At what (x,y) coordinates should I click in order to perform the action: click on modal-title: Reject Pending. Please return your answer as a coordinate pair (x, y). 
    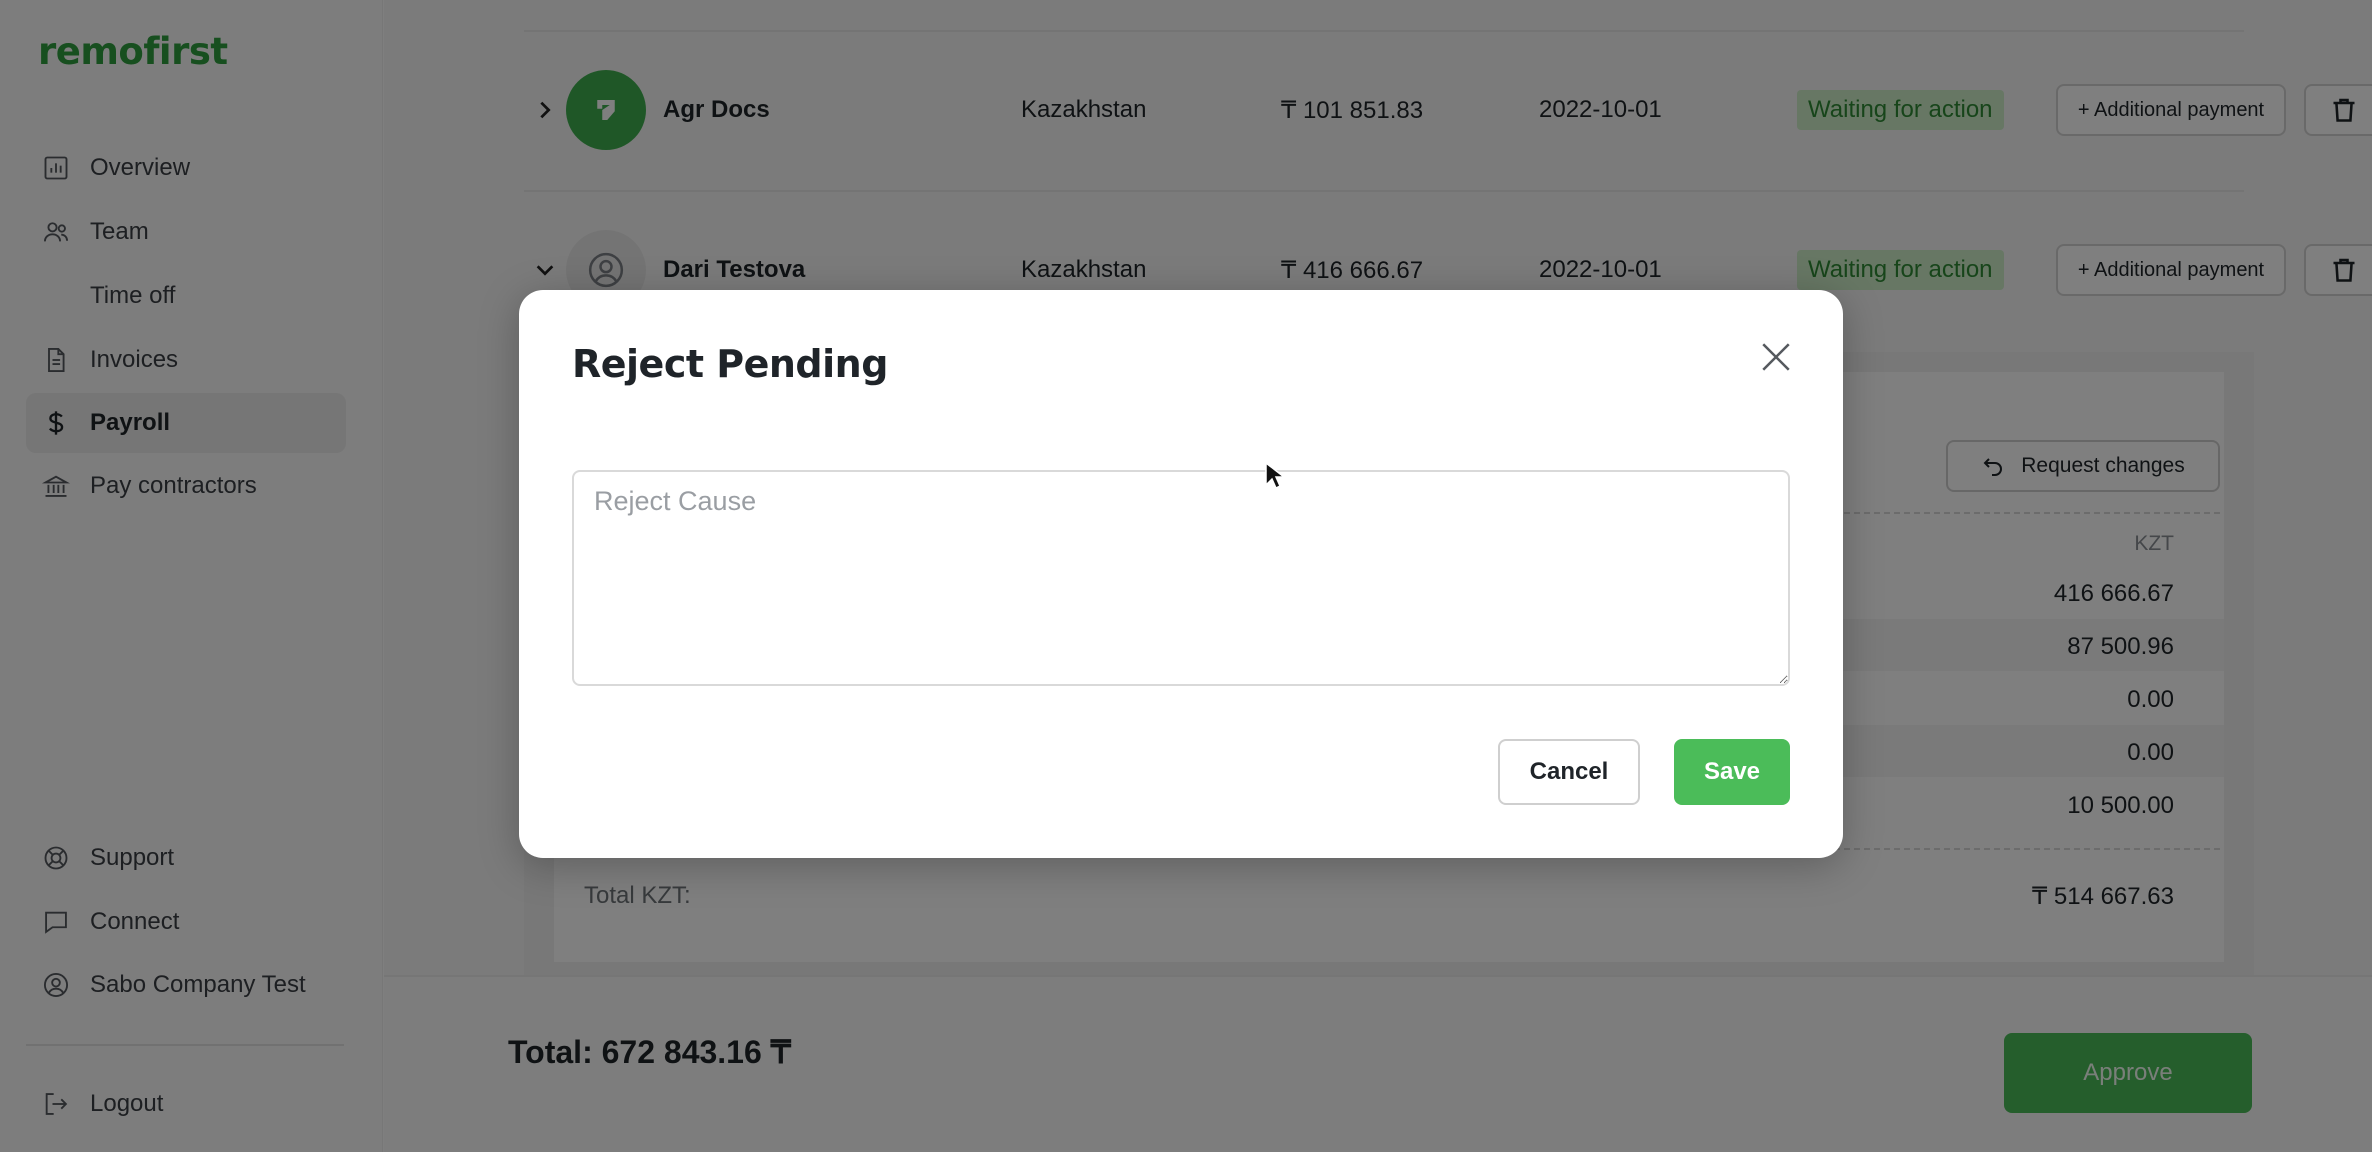
    Looking at the image, I should click on (730, 364).